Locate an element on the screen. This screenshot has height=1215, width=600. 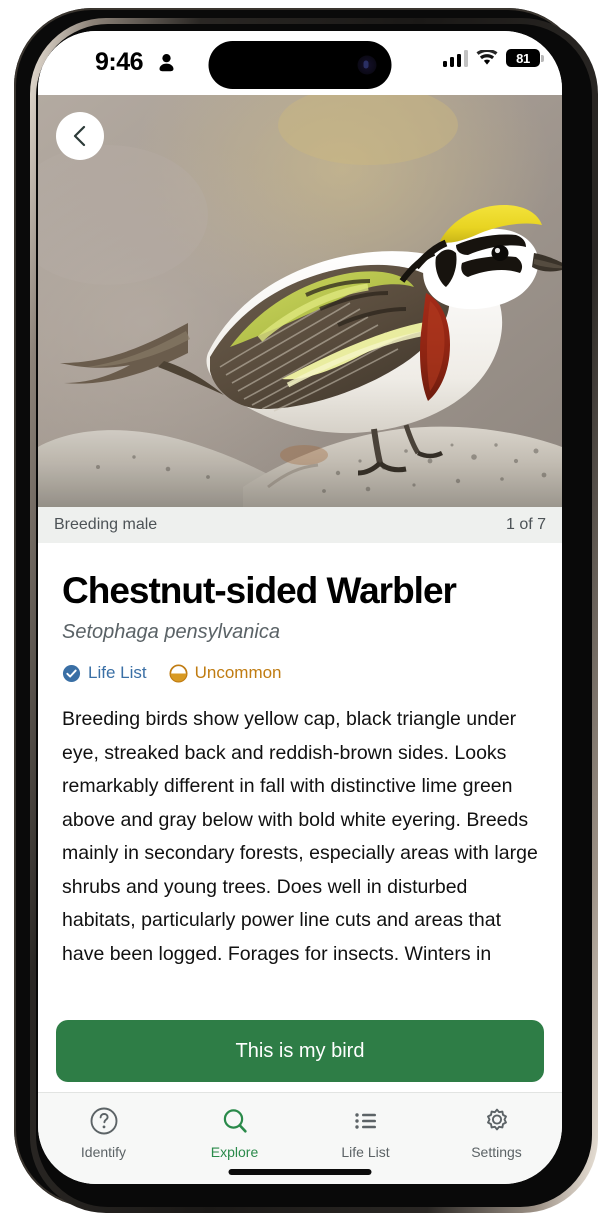
home-indicator is located at coordinates (300, 1172).